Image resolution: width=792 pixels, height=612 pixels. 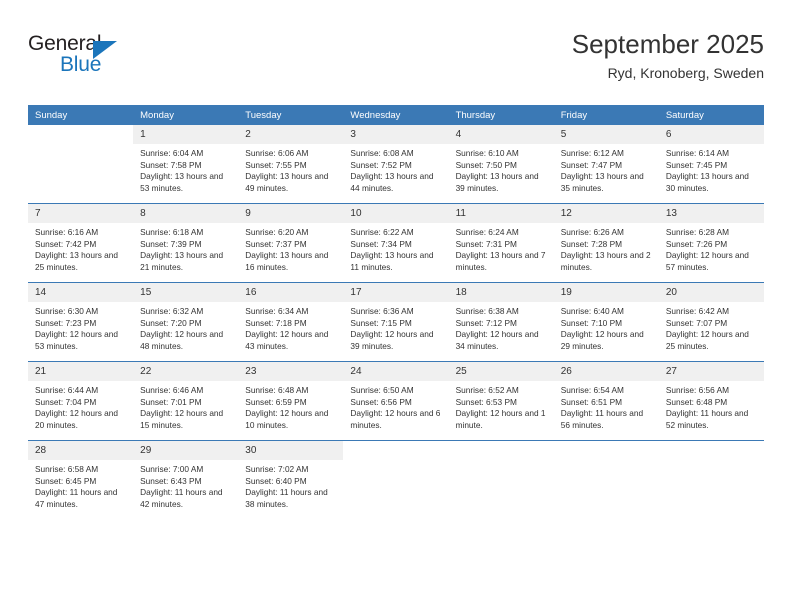 What do you see at coordinates (172, 232) in the screenshot?
I see `sunrise-text: Sunrise: 6:18 AM` at bounding box center [172, 232].